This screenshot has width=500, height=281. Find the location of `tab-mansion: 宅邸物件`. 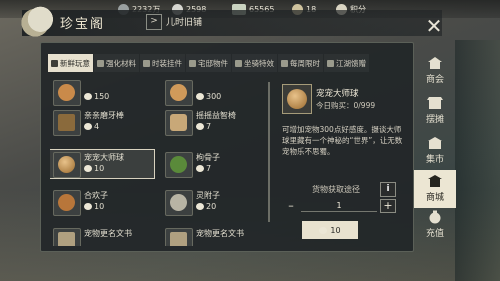

tab-mansion: 宅邸物件 is located at coordinates (208, 63).